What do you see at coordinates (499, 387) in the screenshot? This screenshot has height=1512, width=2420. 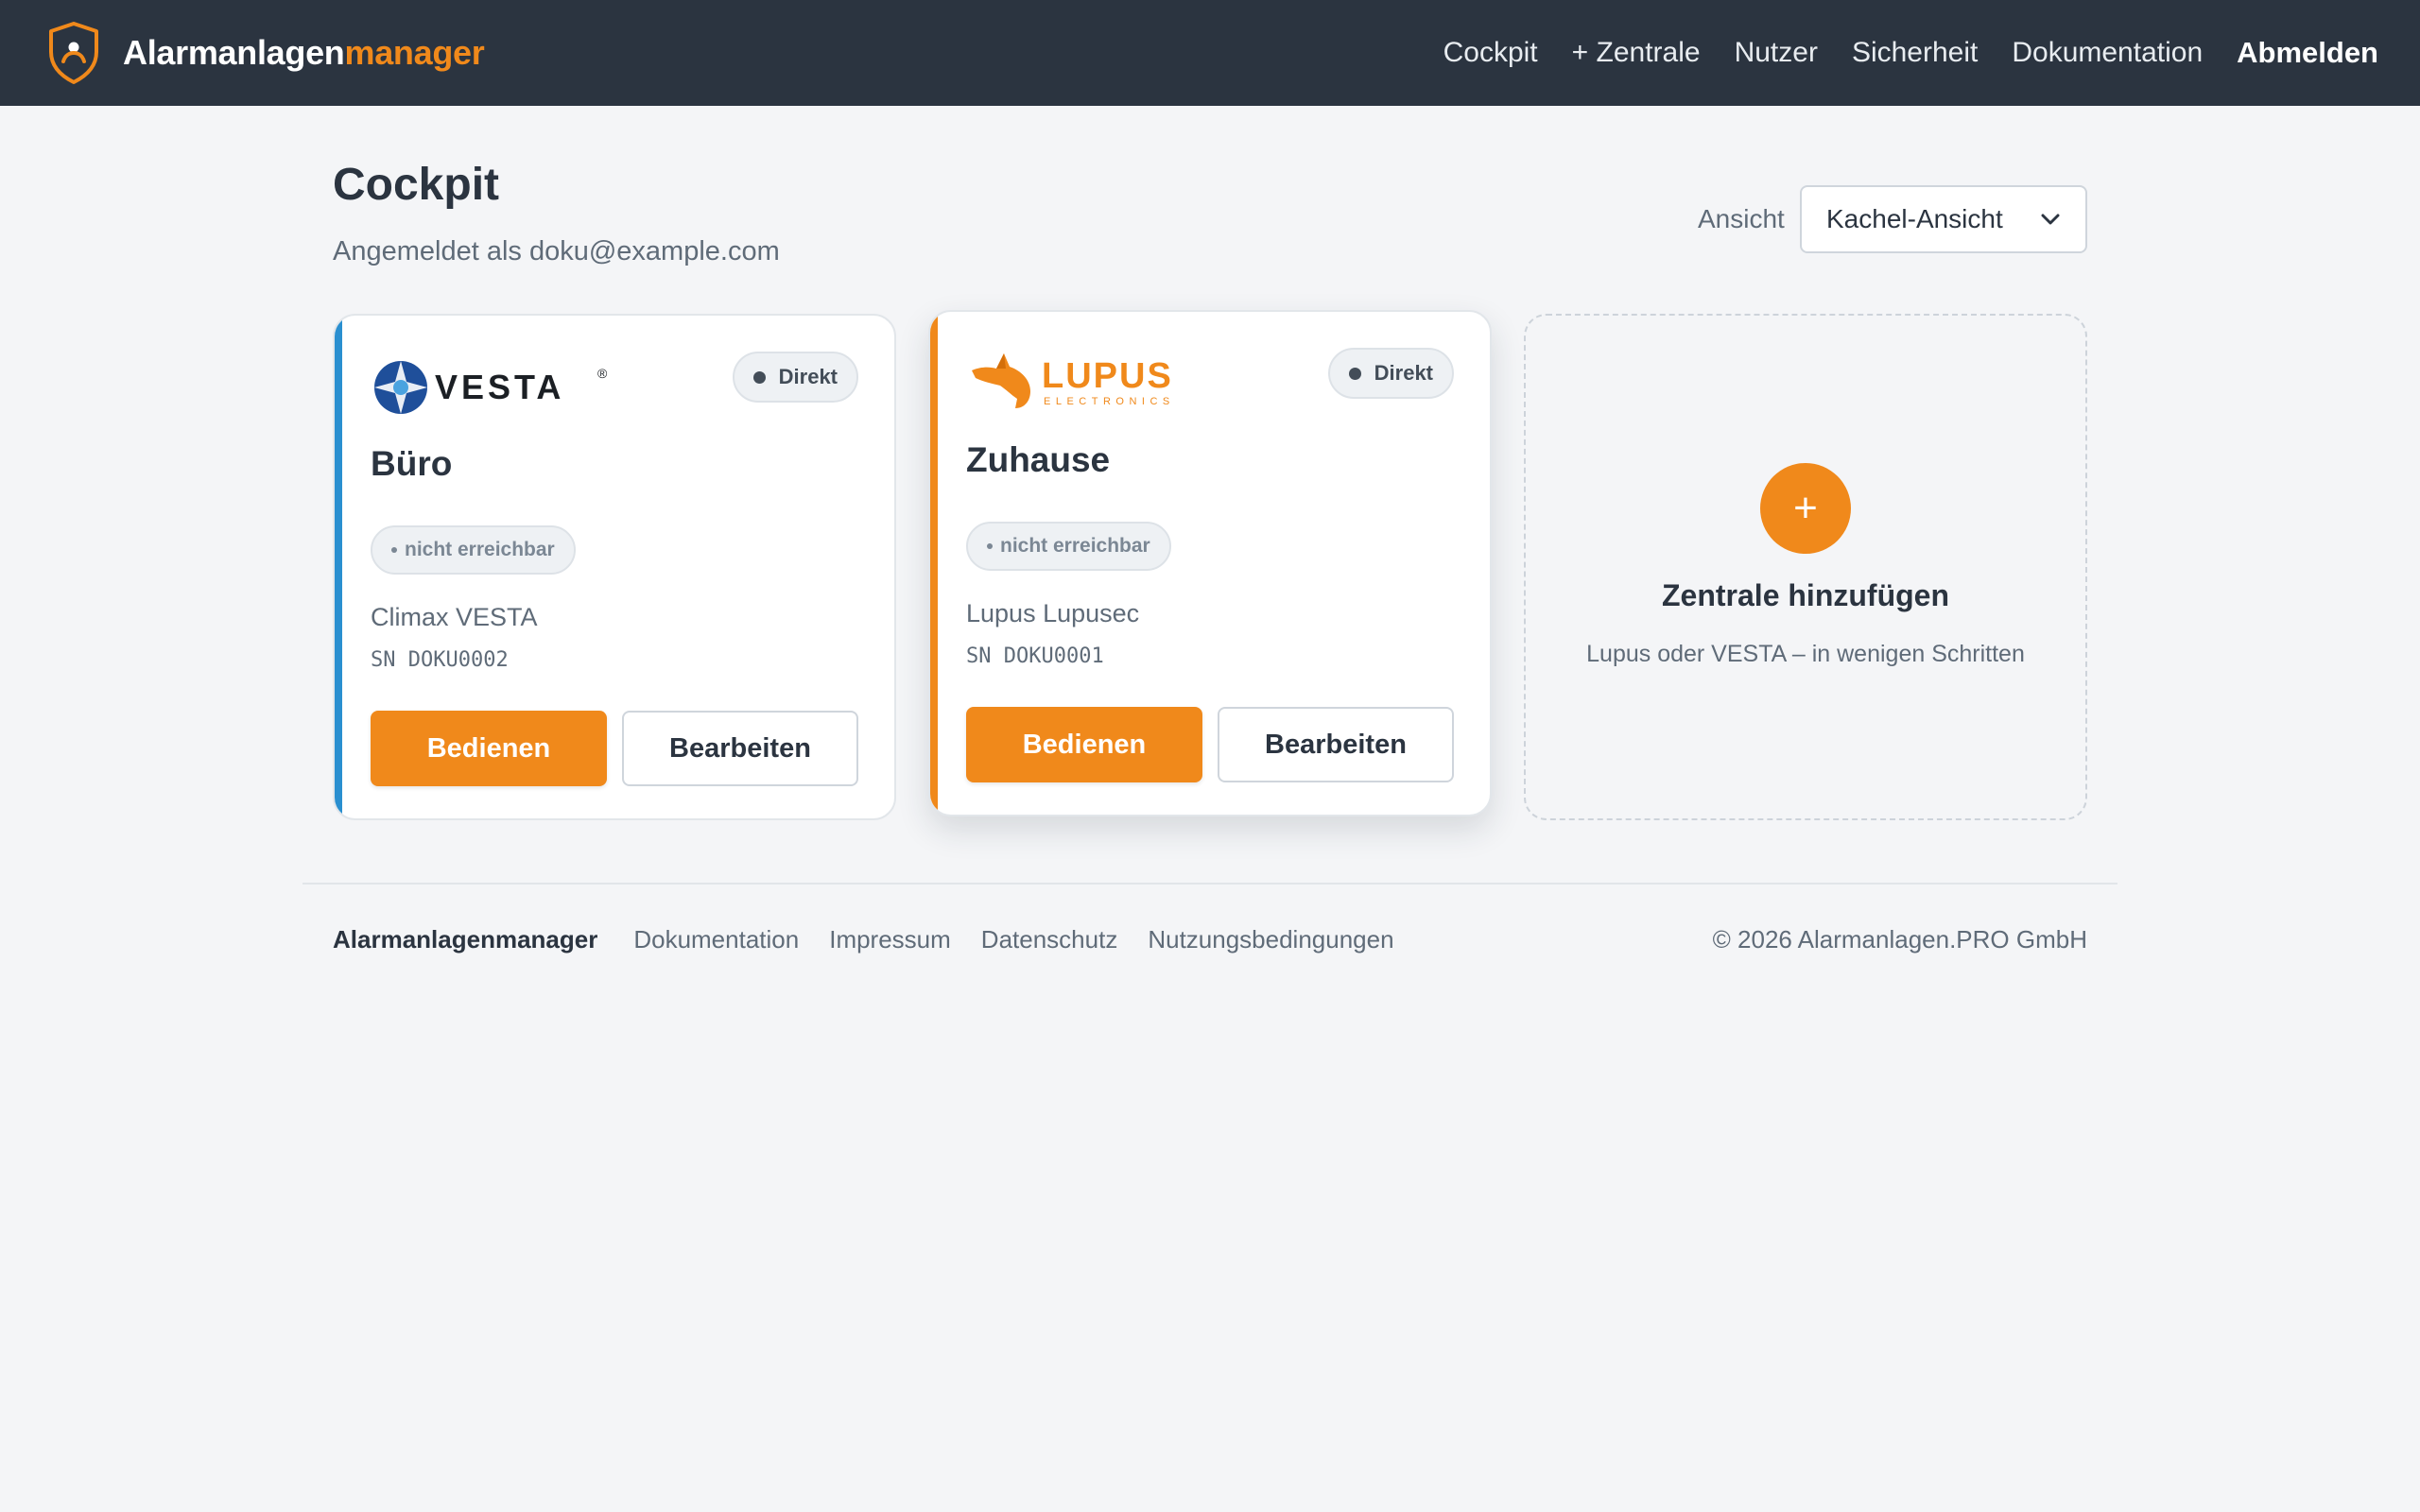 I see `vesta-logo-text: VESTA` at bounding box center [499, 387].